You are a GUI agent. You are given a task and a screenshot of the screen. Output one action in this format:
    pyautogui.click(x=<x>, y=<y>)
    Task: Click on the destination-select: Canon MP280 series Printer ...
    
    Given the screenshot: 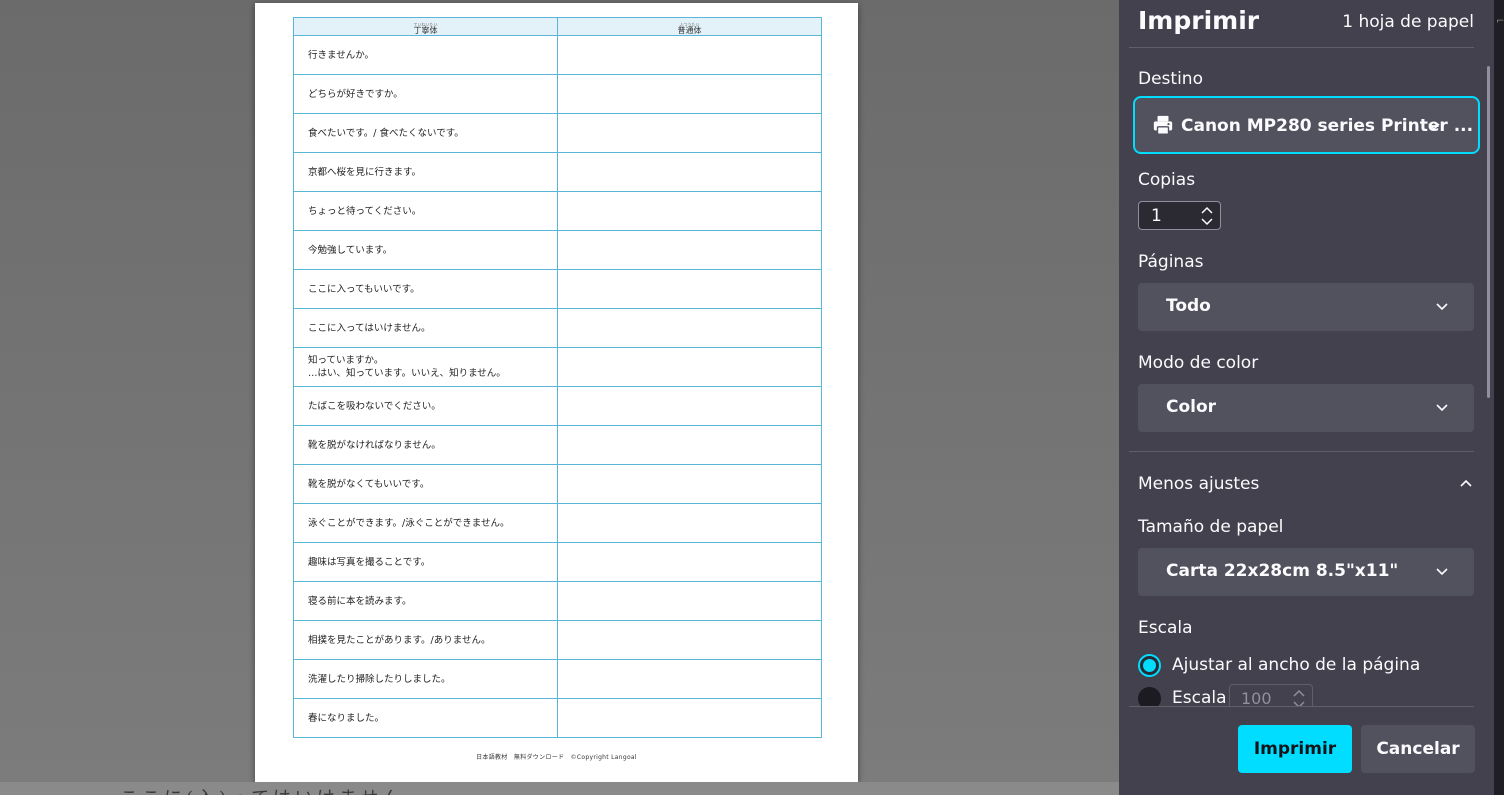 What is the action you would take?
    pyautogui.click(x=1306, y=125)
    